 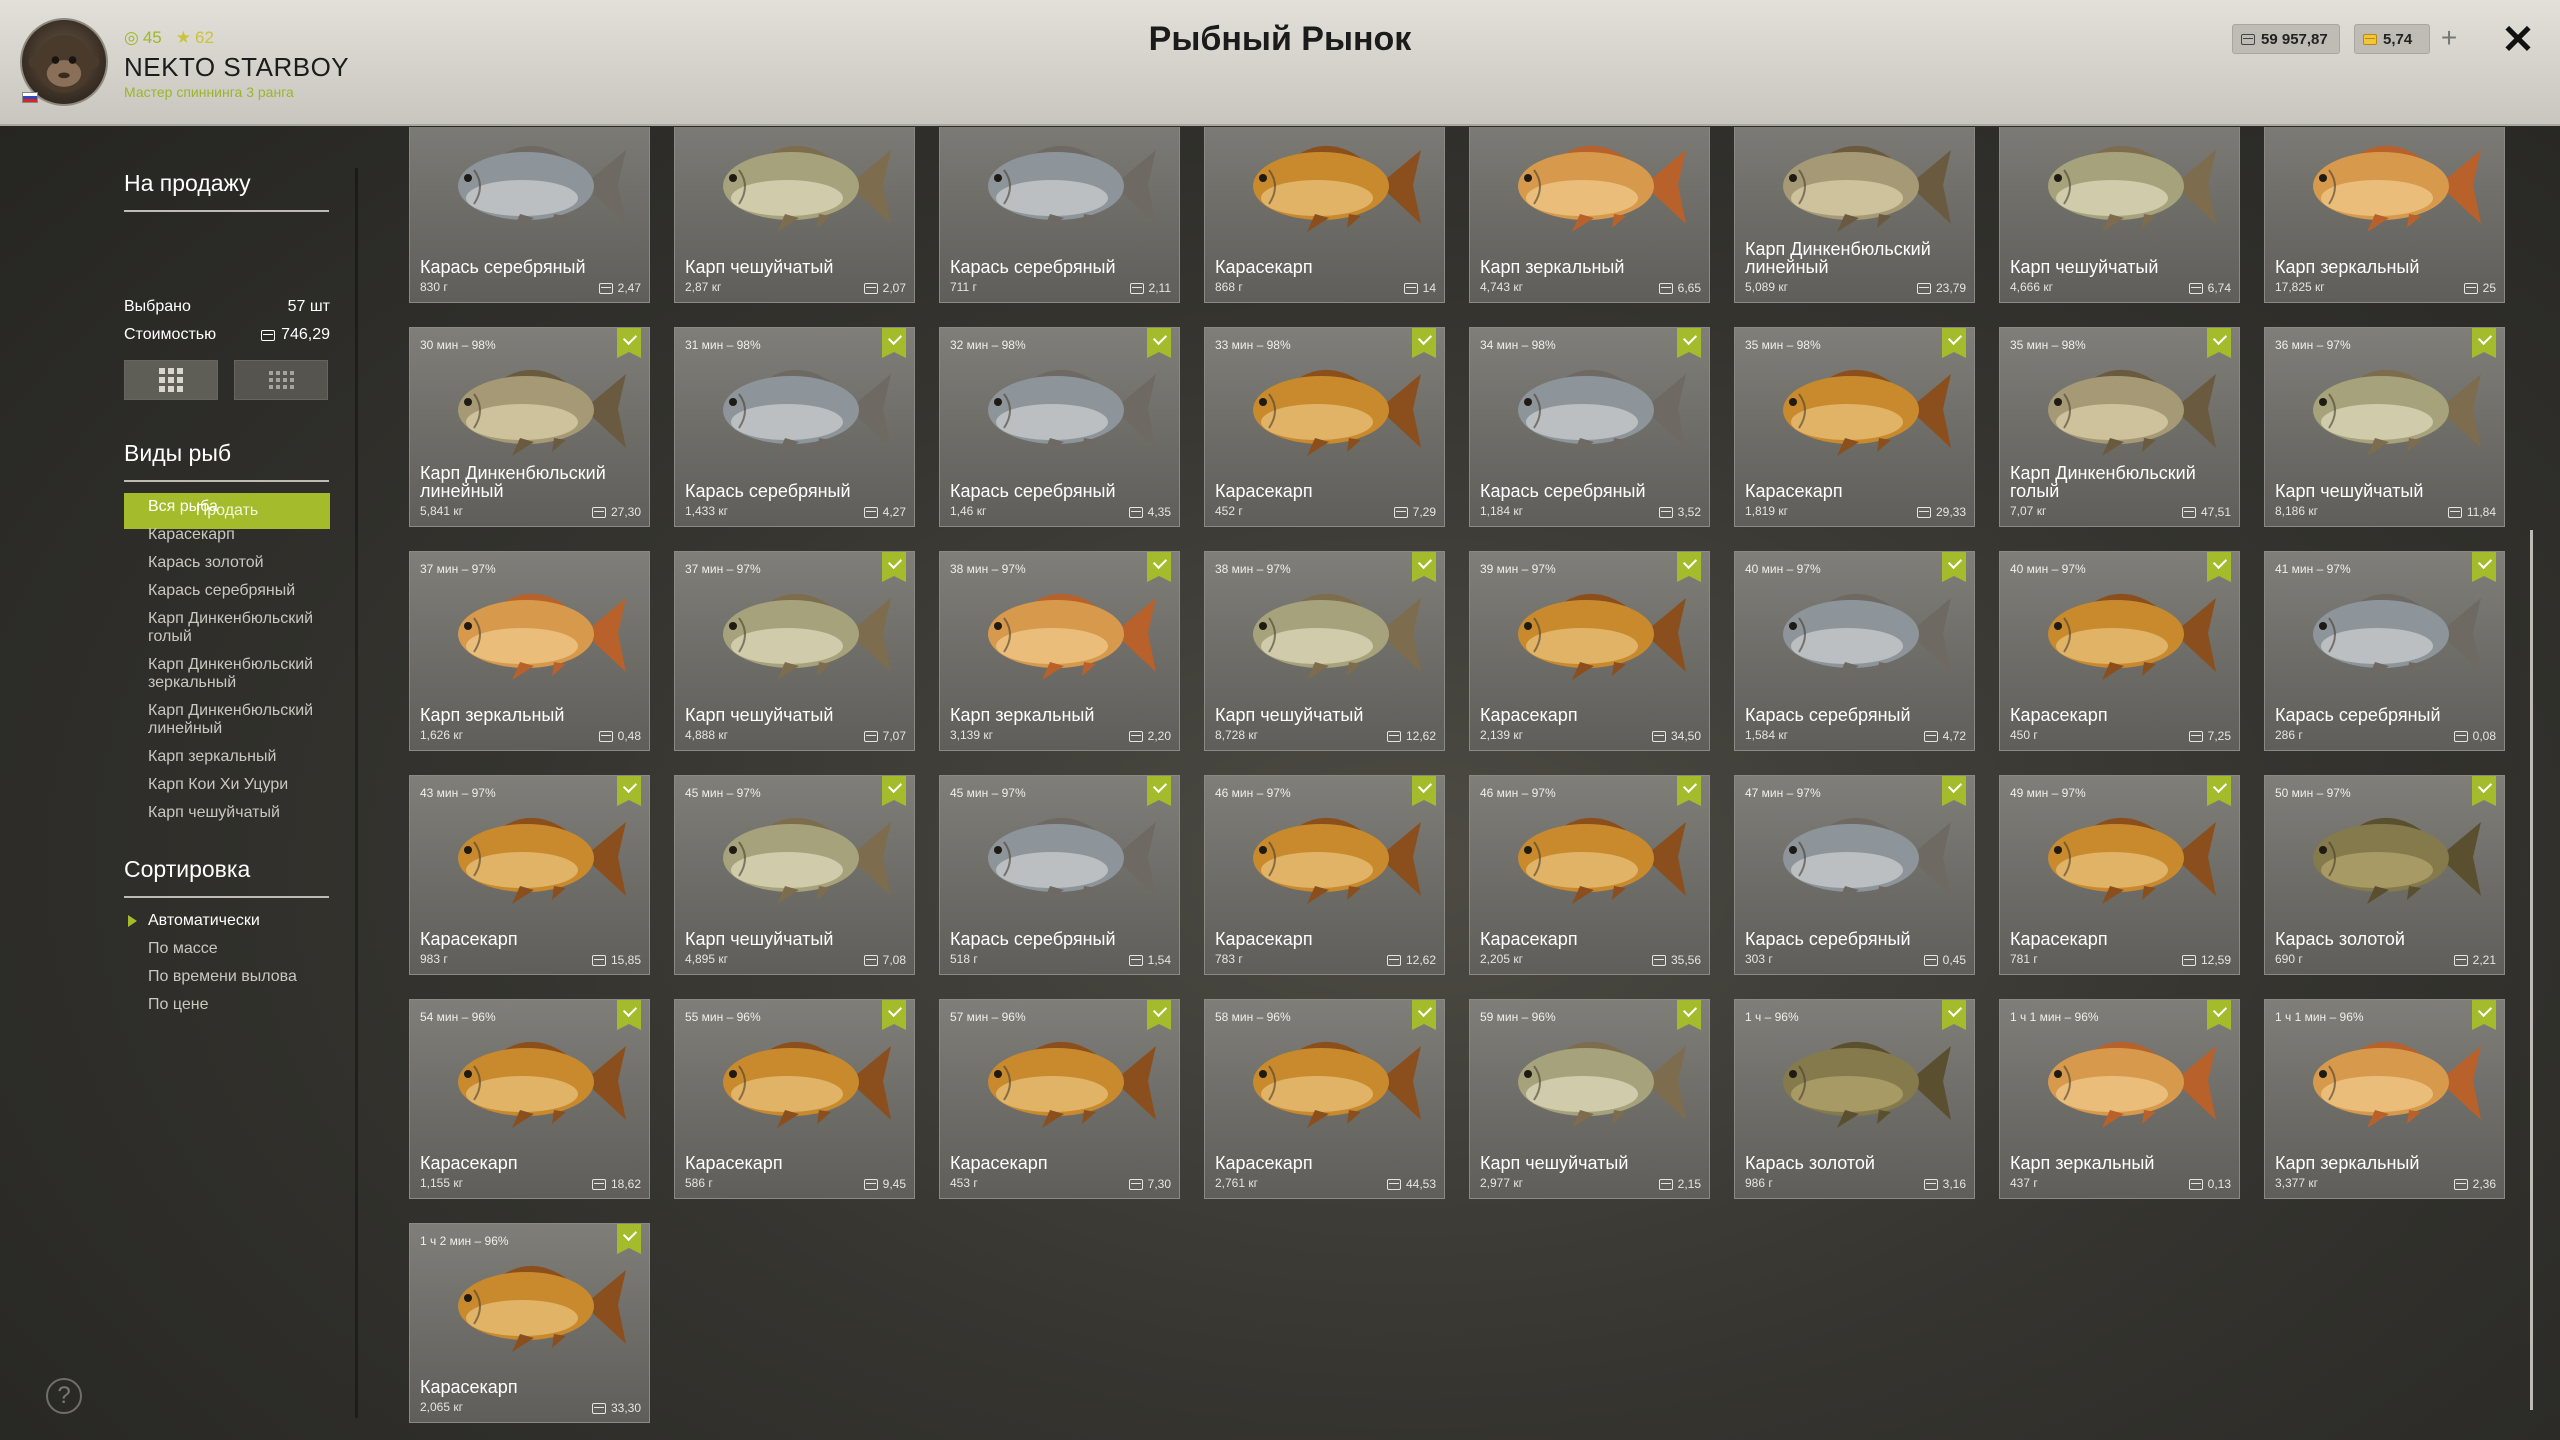 I want to click on fish-card: 1 ч 1 мин – 96% Карп зеркальный 437 г 0,13, so click(x=2119, y=1099).